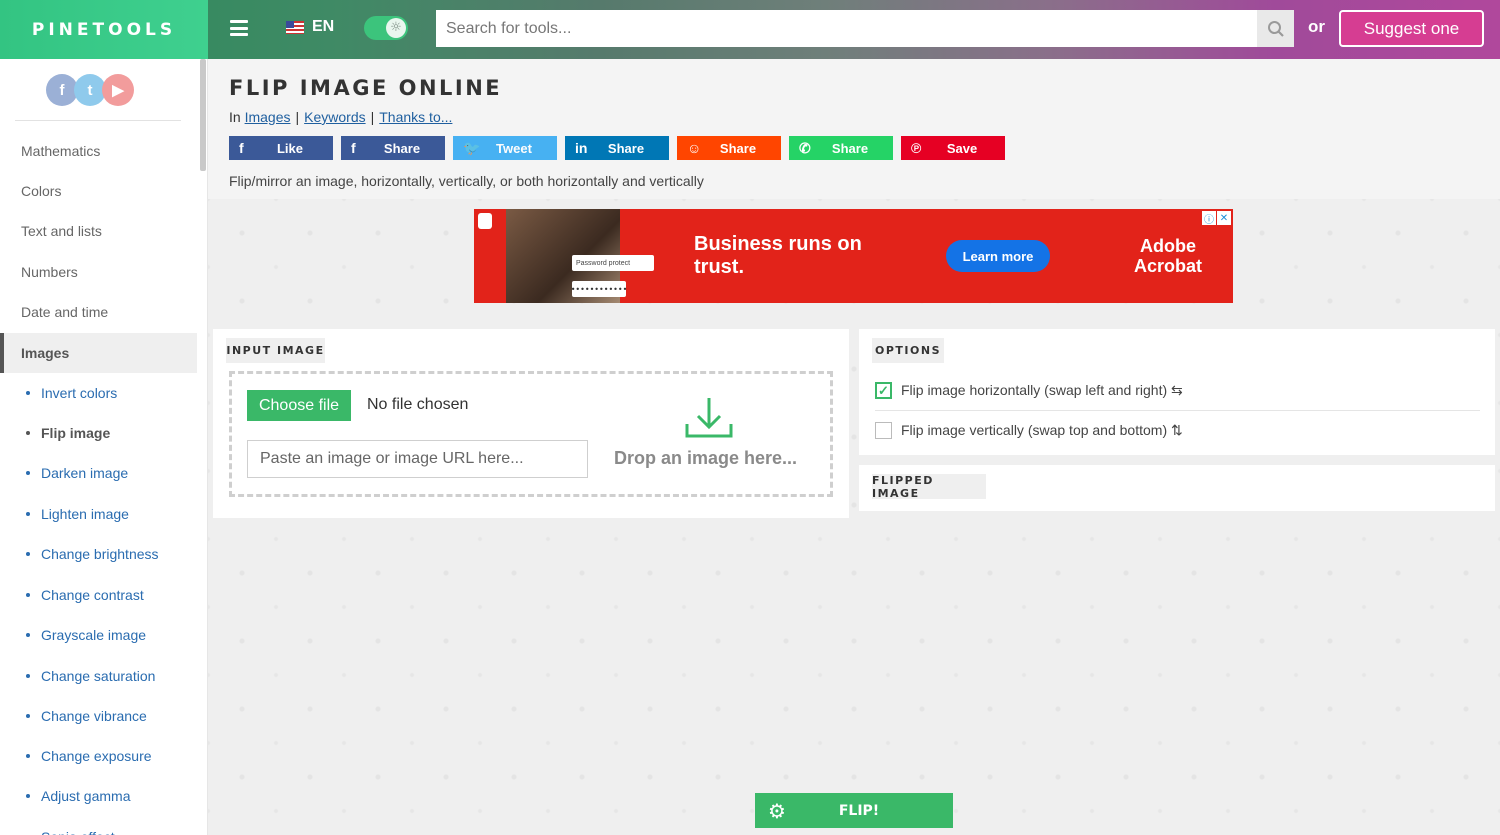 Image resolution: width=1500 pixels, height=835 pixels. Describe the element at coordinates (1209, 218) in the screenshot. I see `ad-info-icon: ⓘ` at that location.